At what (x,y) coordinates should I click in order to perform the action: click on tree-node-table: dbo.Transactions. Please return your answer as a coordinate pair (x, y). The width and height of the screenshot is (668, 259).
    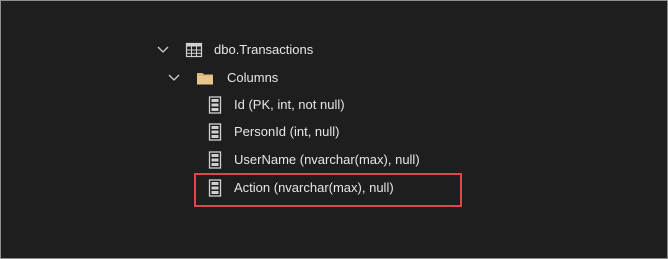
    Looking at the image, I should click on (235, 50).